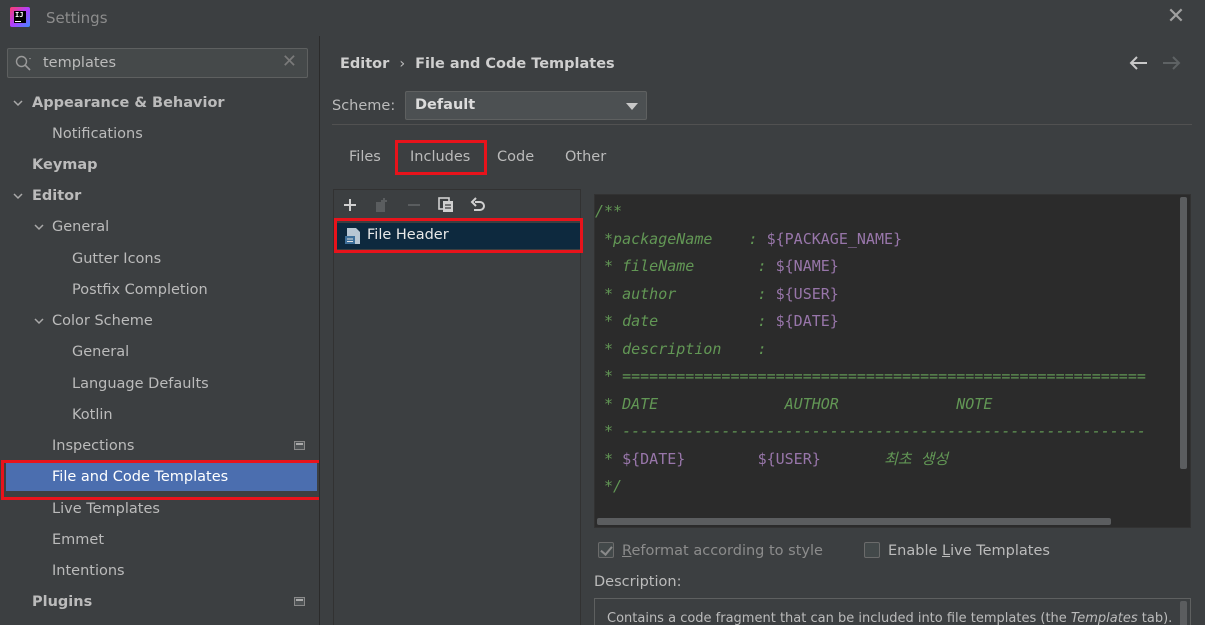 Image resolution: width=1205 pixels, height=625 pixels. I want to click on search-icon, so click(23, 63).